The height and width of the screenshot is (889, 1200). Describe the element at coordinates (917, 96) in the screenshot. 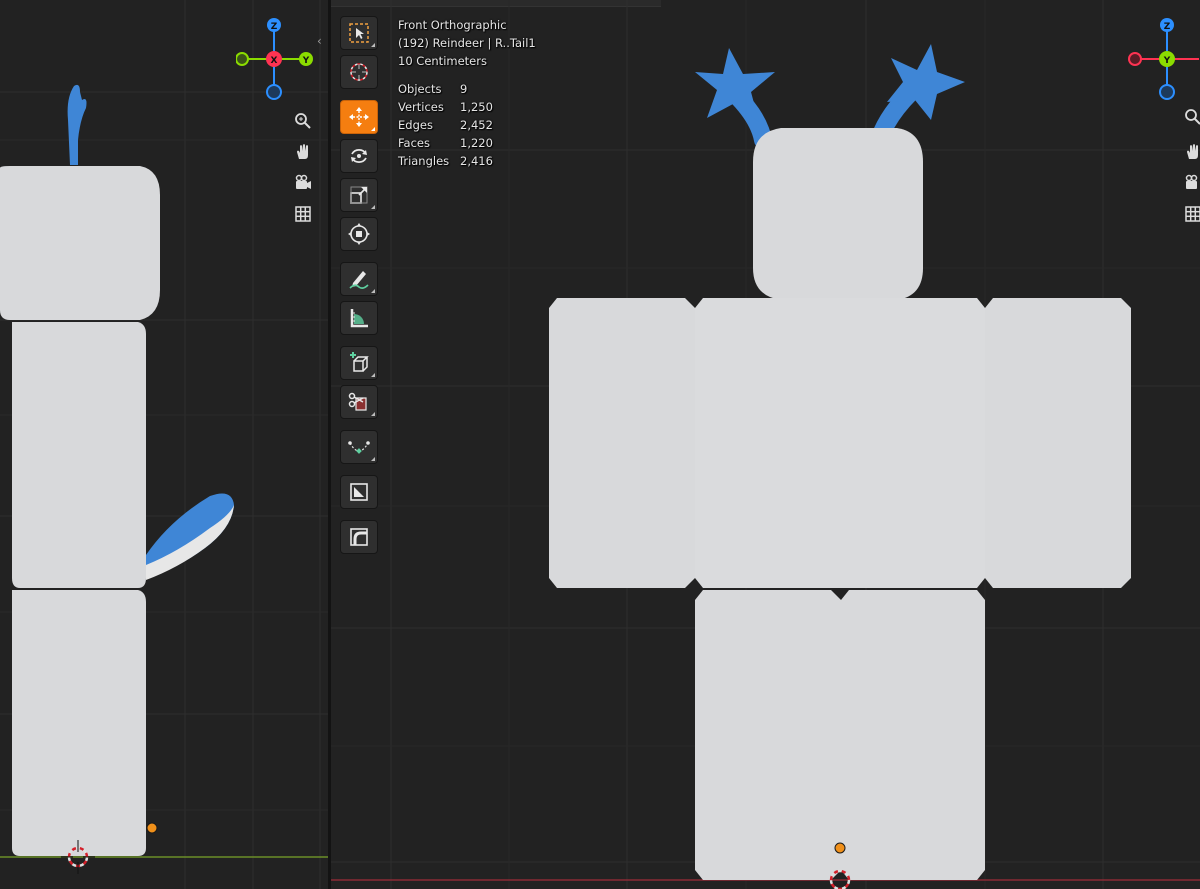

I see `right-antler-shape` at that location.